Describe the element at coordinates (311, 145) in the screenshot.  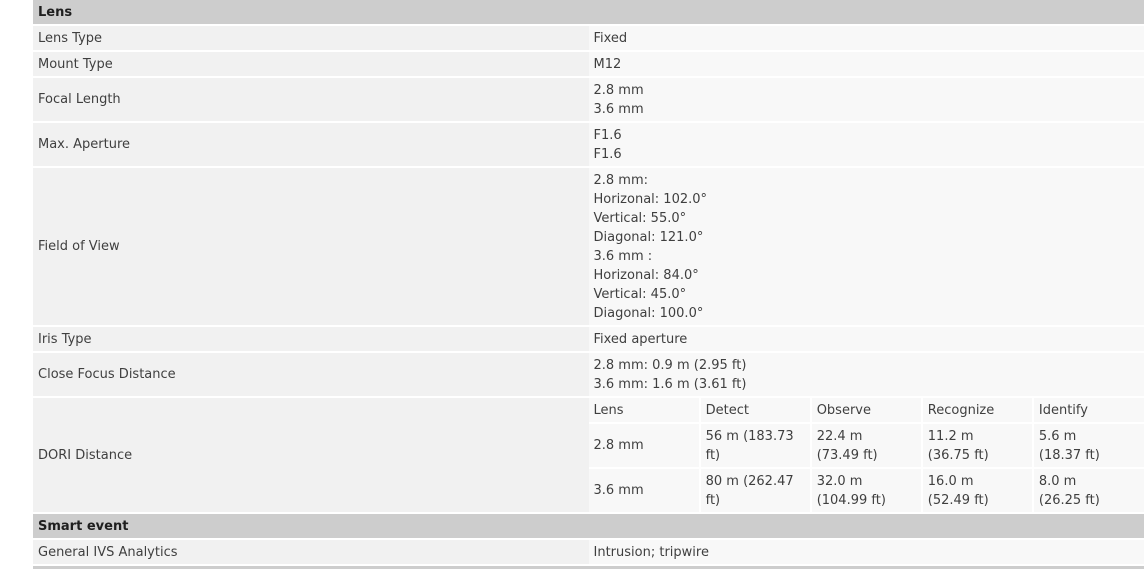
I see `label-max-aperture: Max. Aperture` at that location.